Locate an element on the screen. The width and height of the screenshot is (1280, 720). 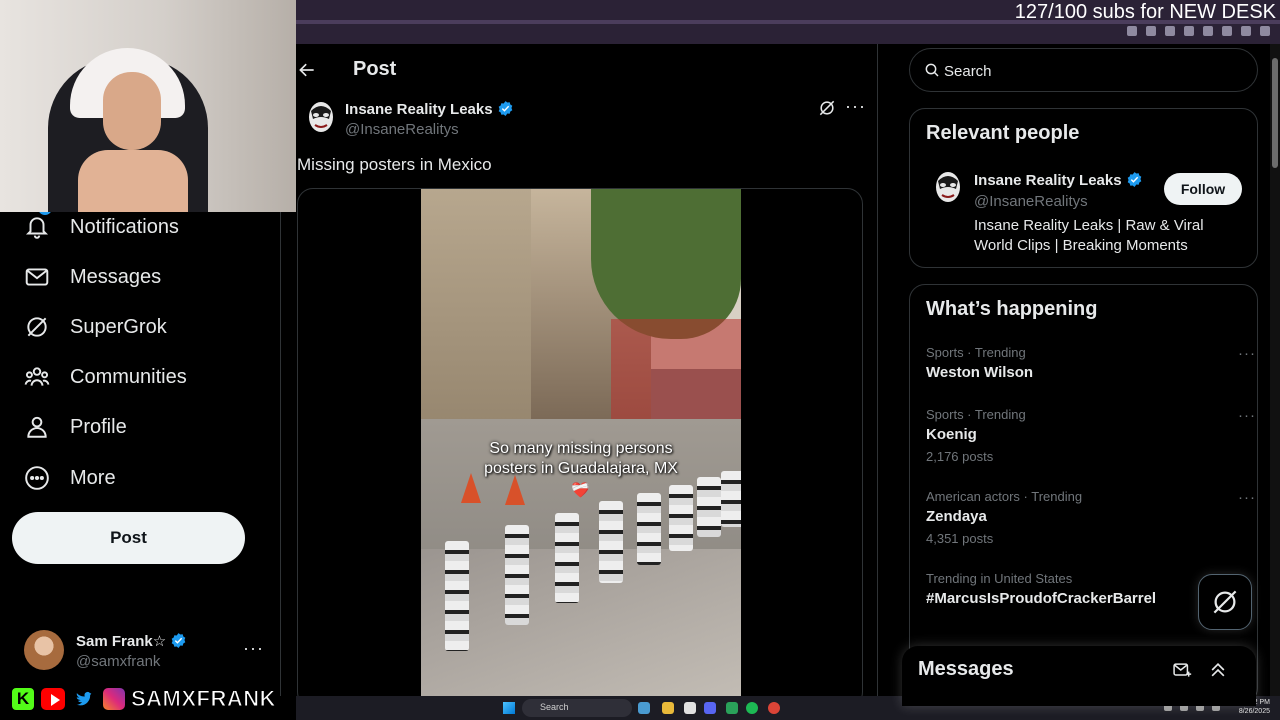
author-name-row: Insane Reality Leaks is located at coordinates (429, 109).